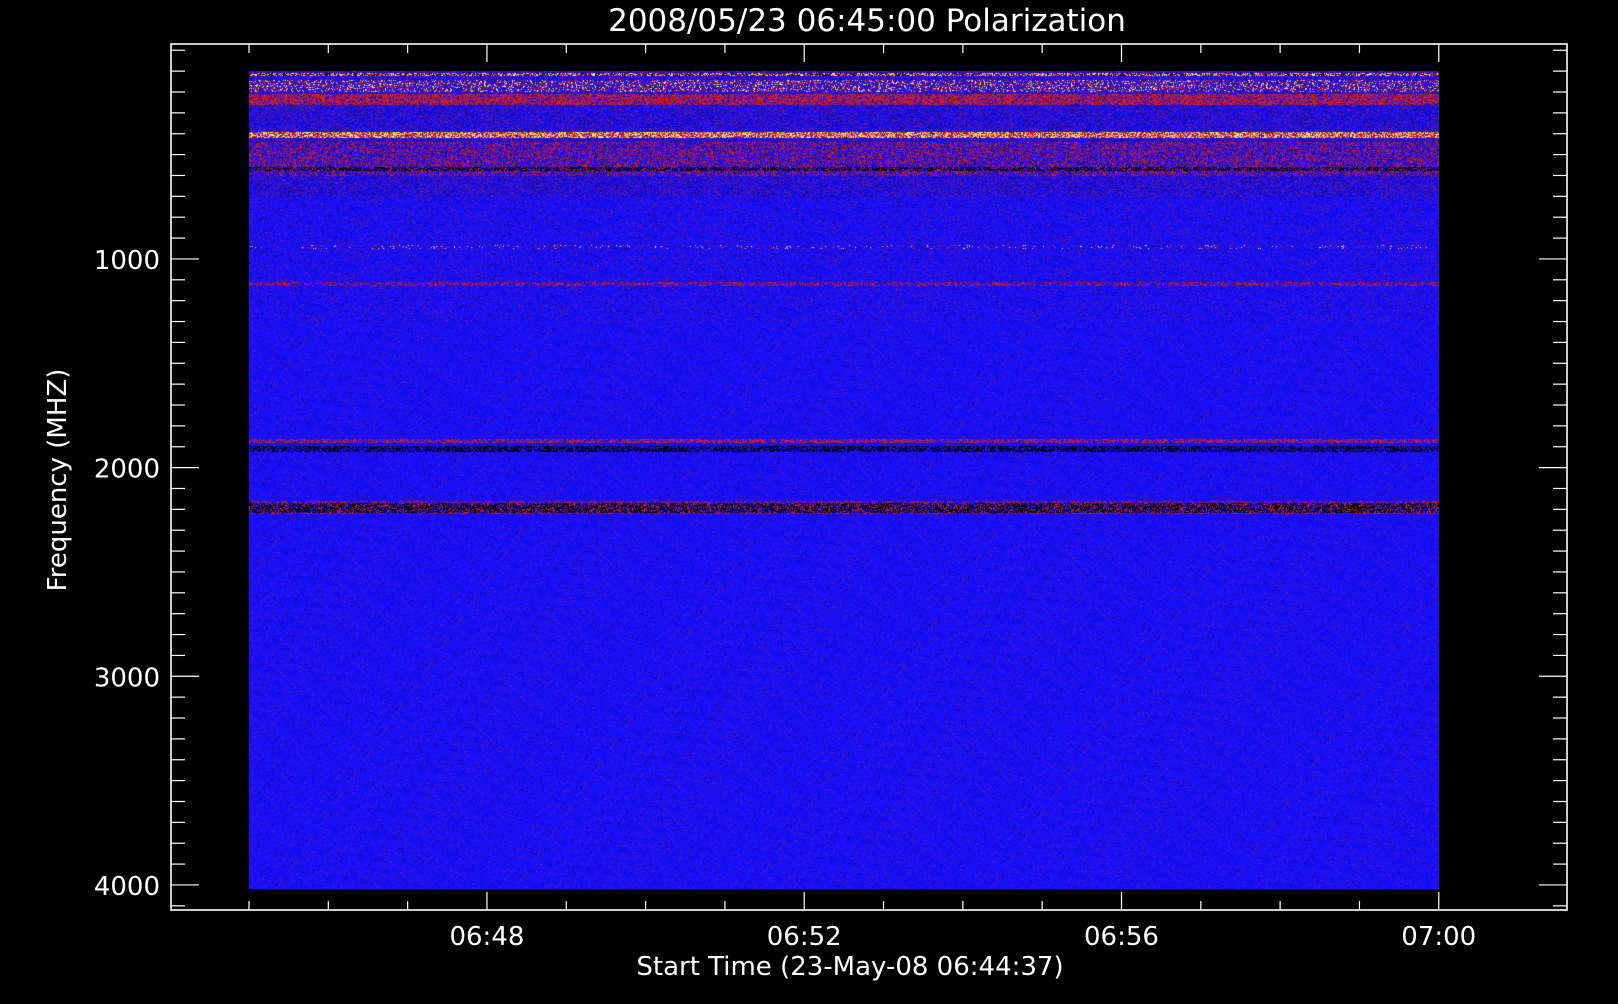  What do you see at coordinates (1438, 937) in the screenshot?
I see `x-tick-label: 07:00` at bounding box center [1438, 937].